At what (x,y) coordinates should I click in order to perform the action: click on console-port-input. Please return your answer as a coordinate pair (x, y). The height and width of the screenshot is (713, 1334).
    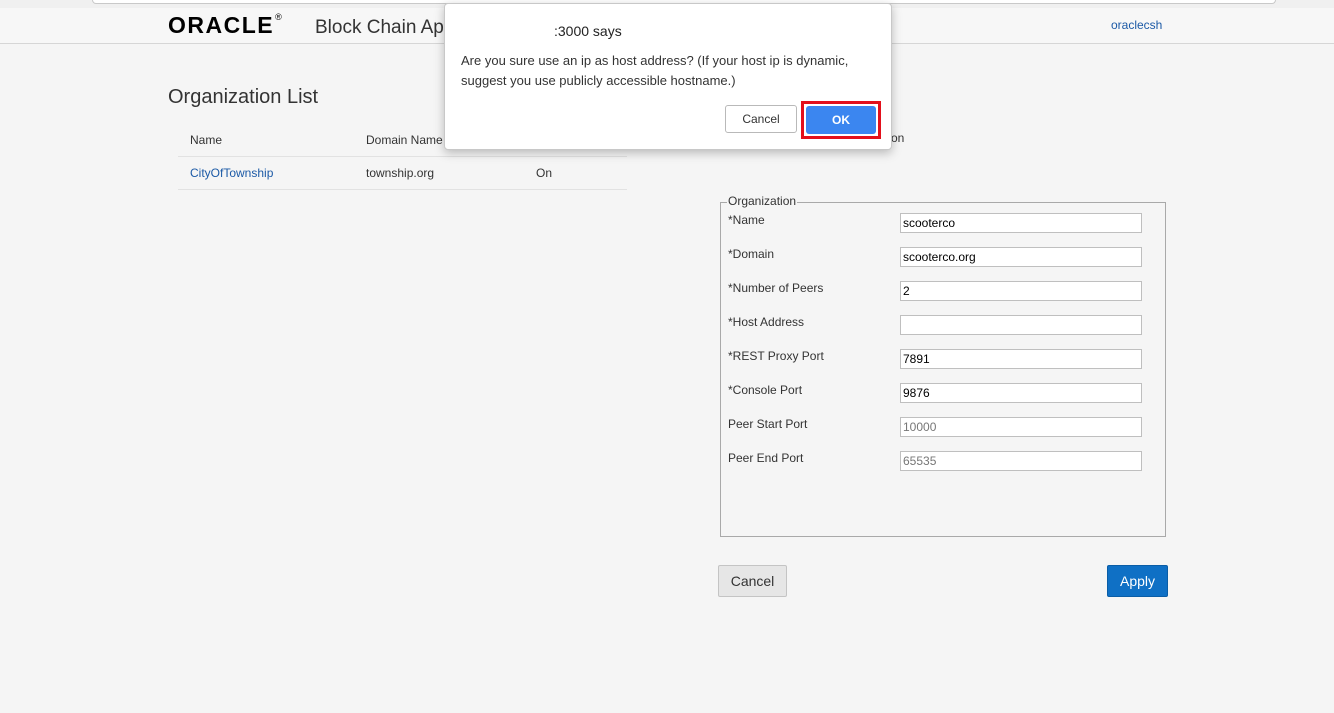
    Looking at the image, I should click on (1021, 393).